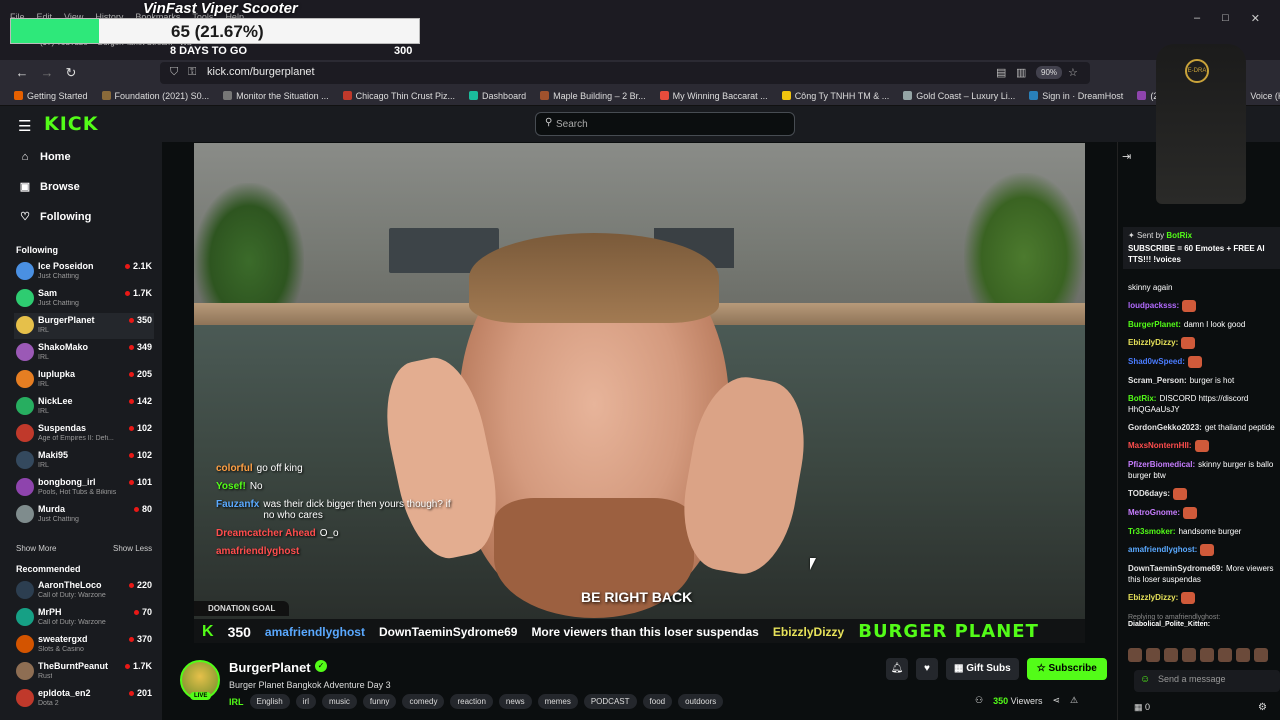 The width and height of the screenshot is (1280, 720). I want to click on gift-subs-button: ▦ Gift Subs, so click(982, 669).